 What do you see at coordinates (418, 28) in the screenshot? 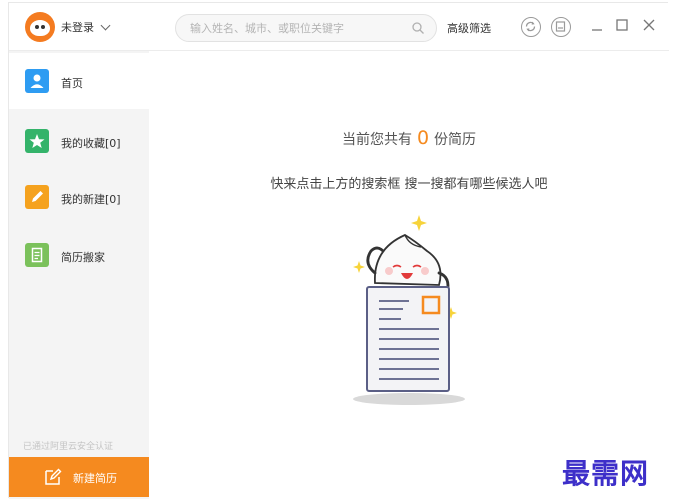
I see `search-icon` at bounding box center [418, 28].